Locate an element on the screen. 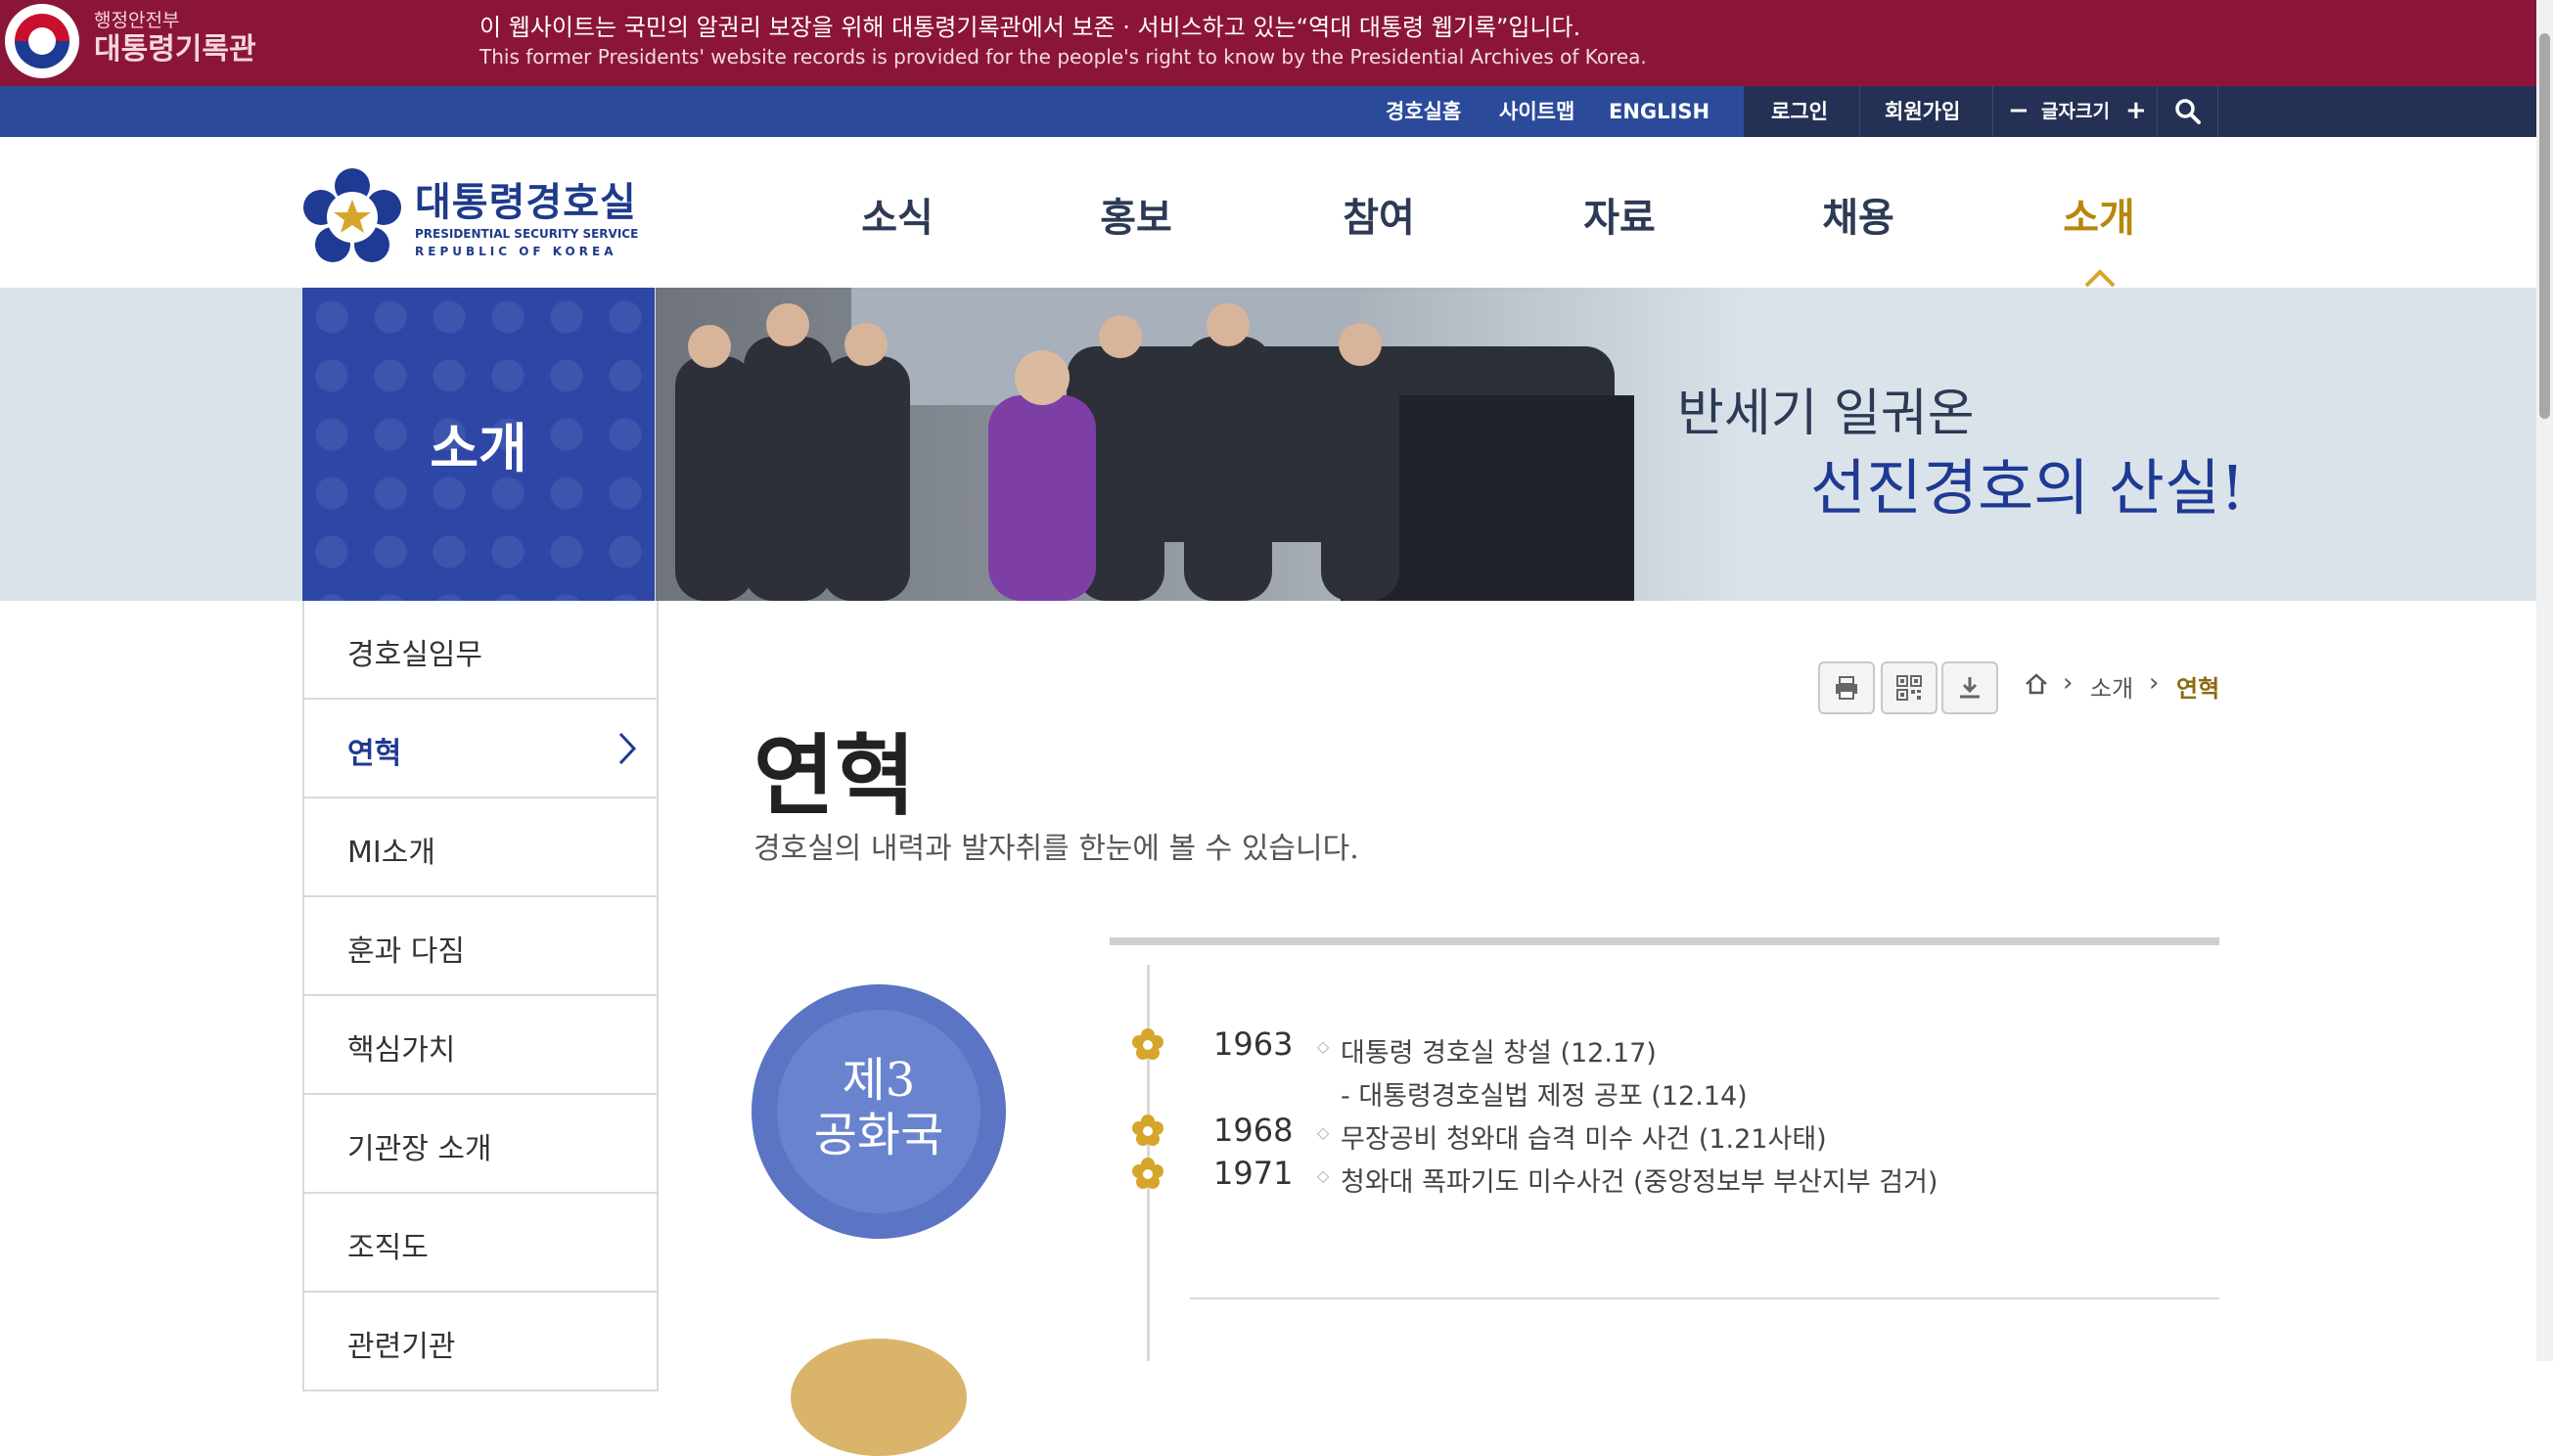  download-button is located at coordinates (1969, 687).